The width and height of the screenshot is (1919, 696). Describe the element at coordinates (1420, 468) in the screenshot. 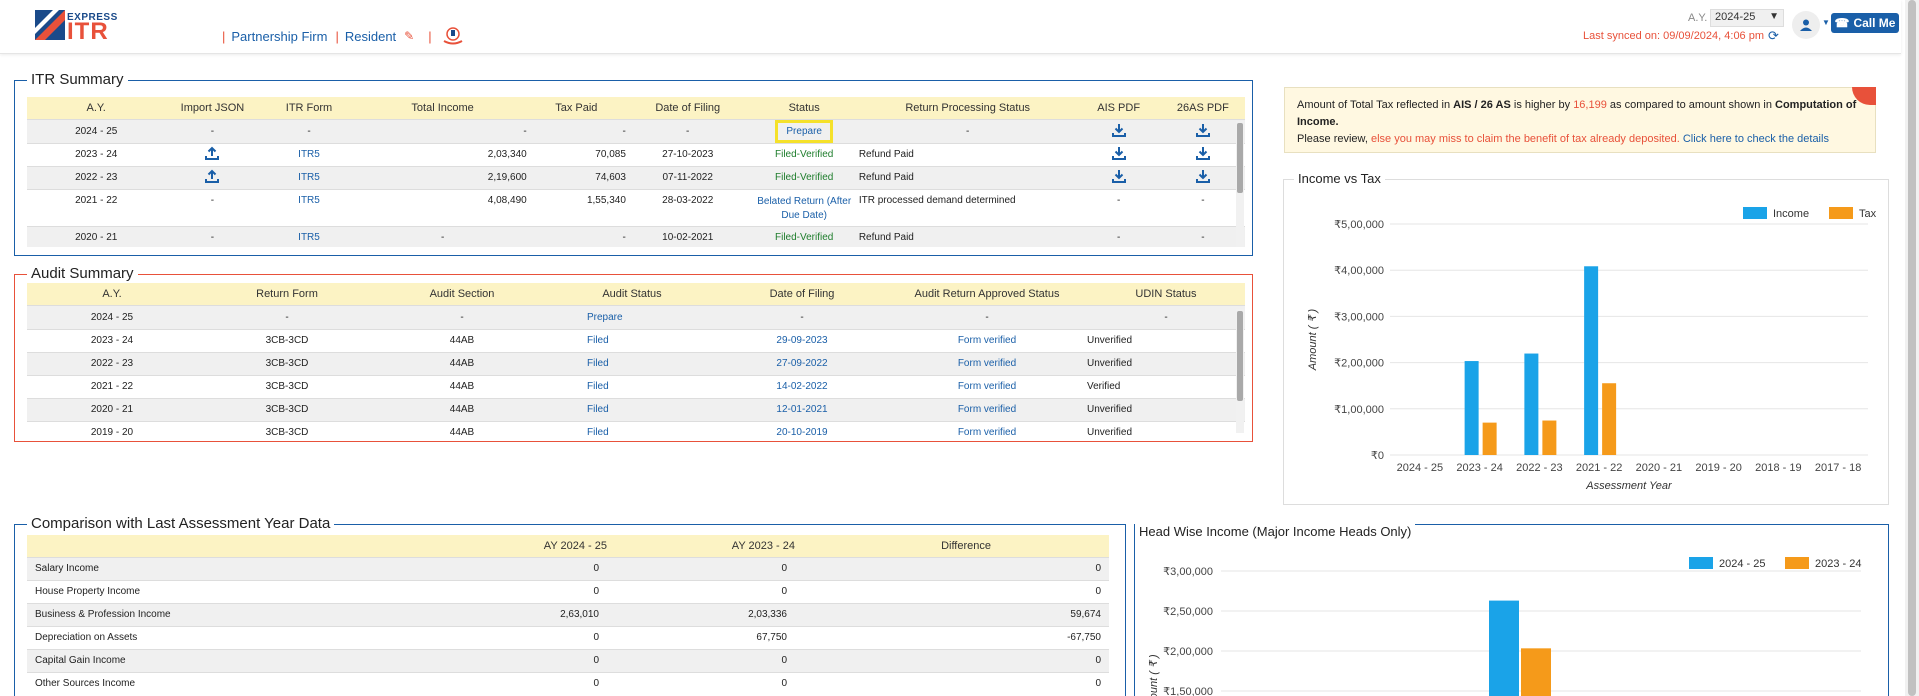

I see `x-tick-label: 2024 - 25` at that location.